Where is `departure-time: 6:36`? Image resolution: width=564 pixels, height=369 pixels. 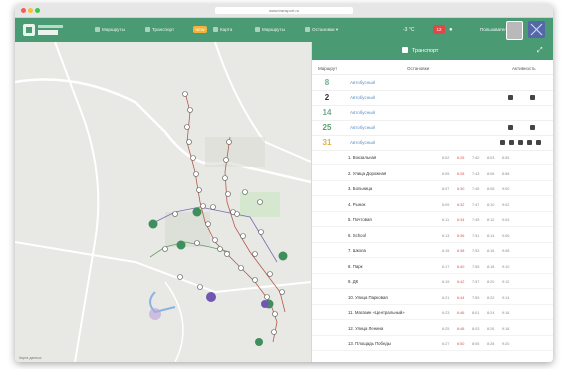 departure-time: 6:36 is located at coordinates (461, 235).